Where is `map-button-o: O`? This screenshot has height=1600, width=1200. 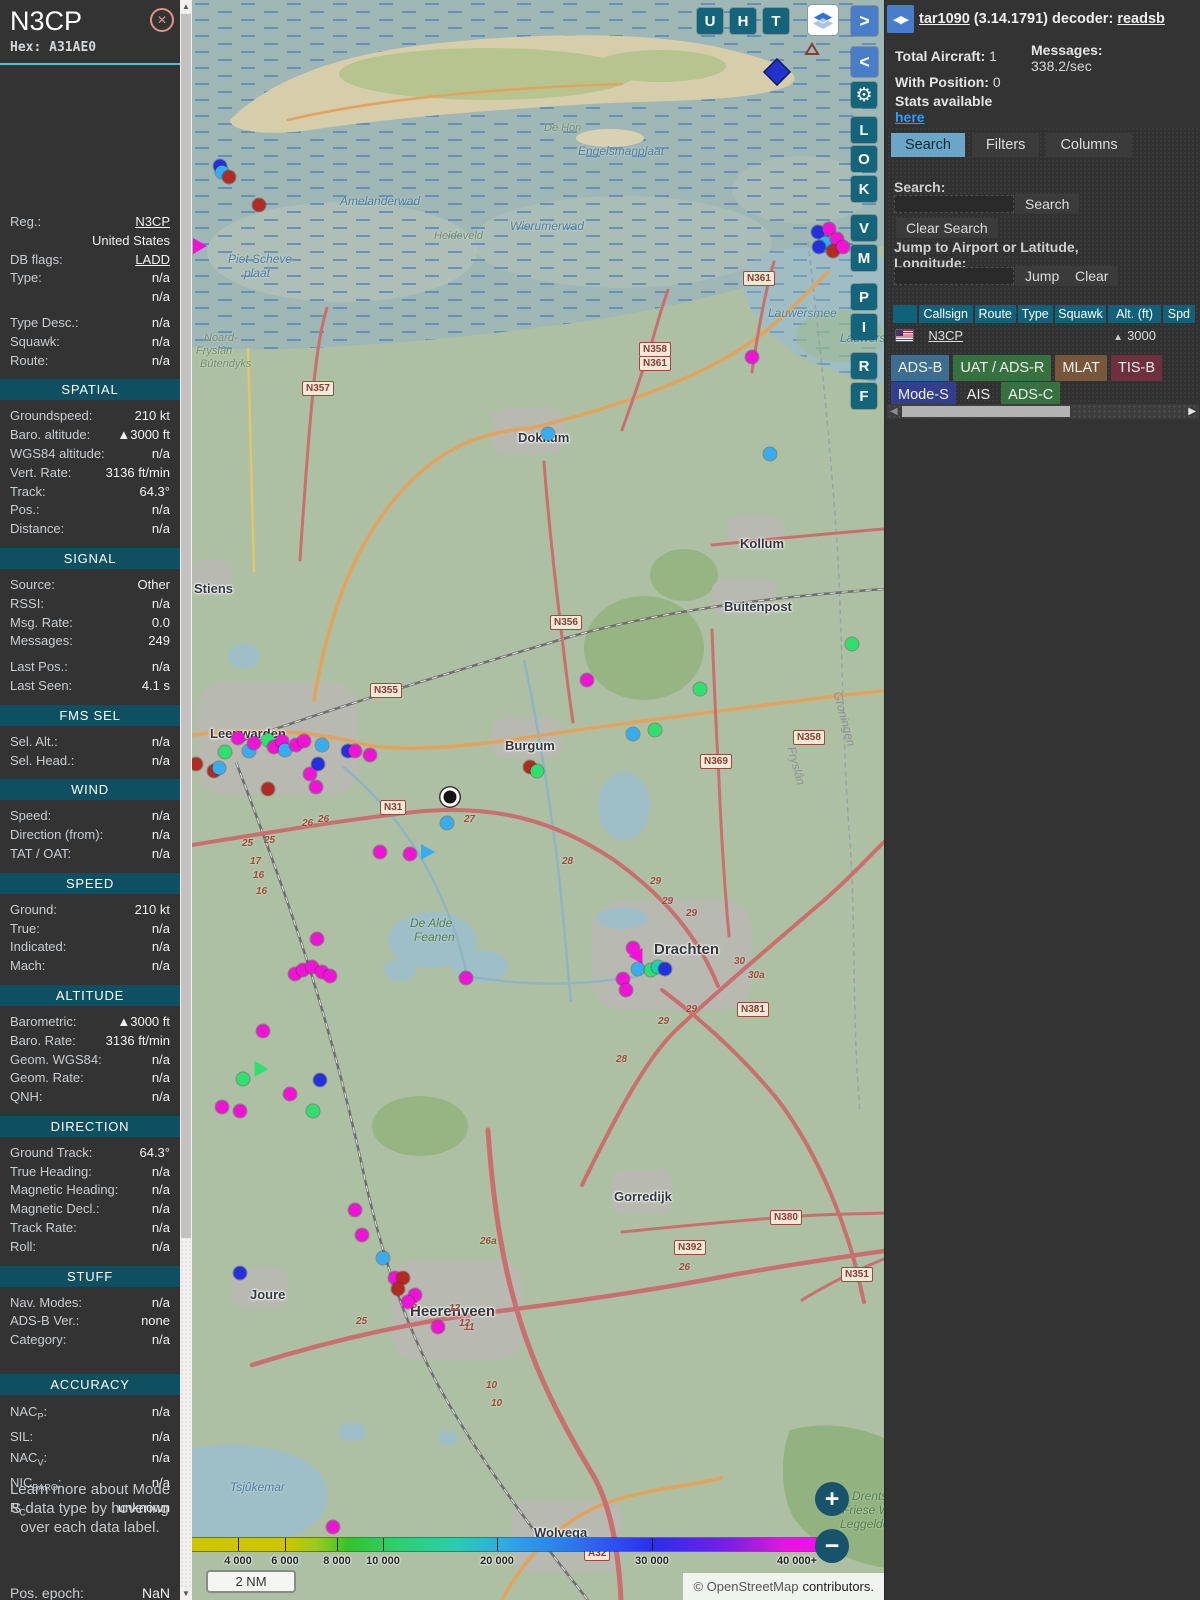
map-button-o: O is located at coordinates (864, 159).